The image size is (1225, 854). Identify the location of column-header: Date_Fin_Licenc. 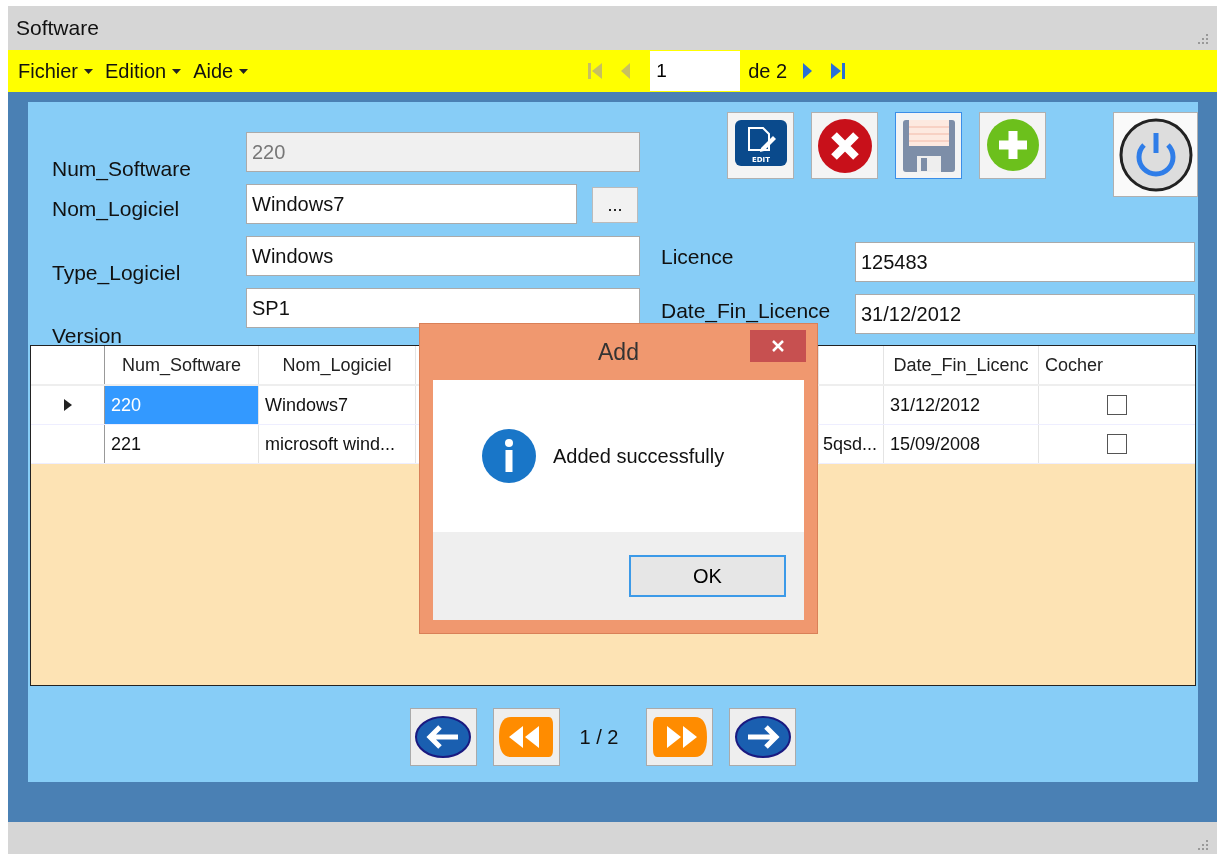
(961, 365).